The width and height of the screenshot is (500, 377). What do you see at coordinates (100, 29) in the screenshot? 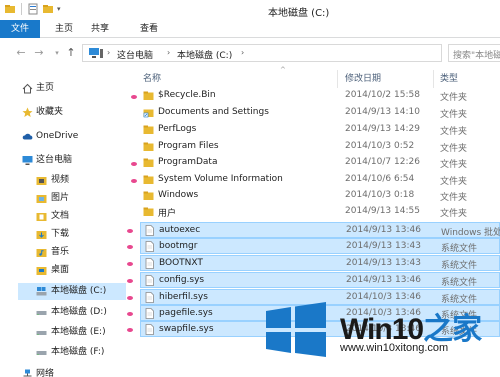
I see `tab-share: 共享` at bounding box center [100, 29].